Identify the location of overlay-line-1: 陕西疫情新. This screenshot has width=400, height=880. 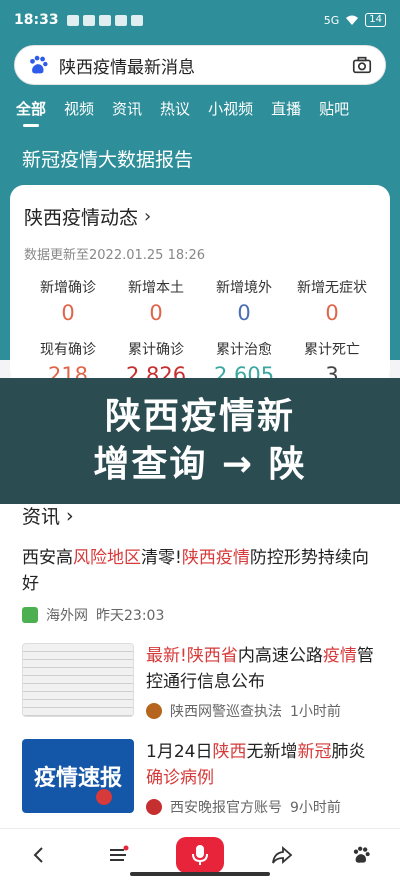
(199, 416).